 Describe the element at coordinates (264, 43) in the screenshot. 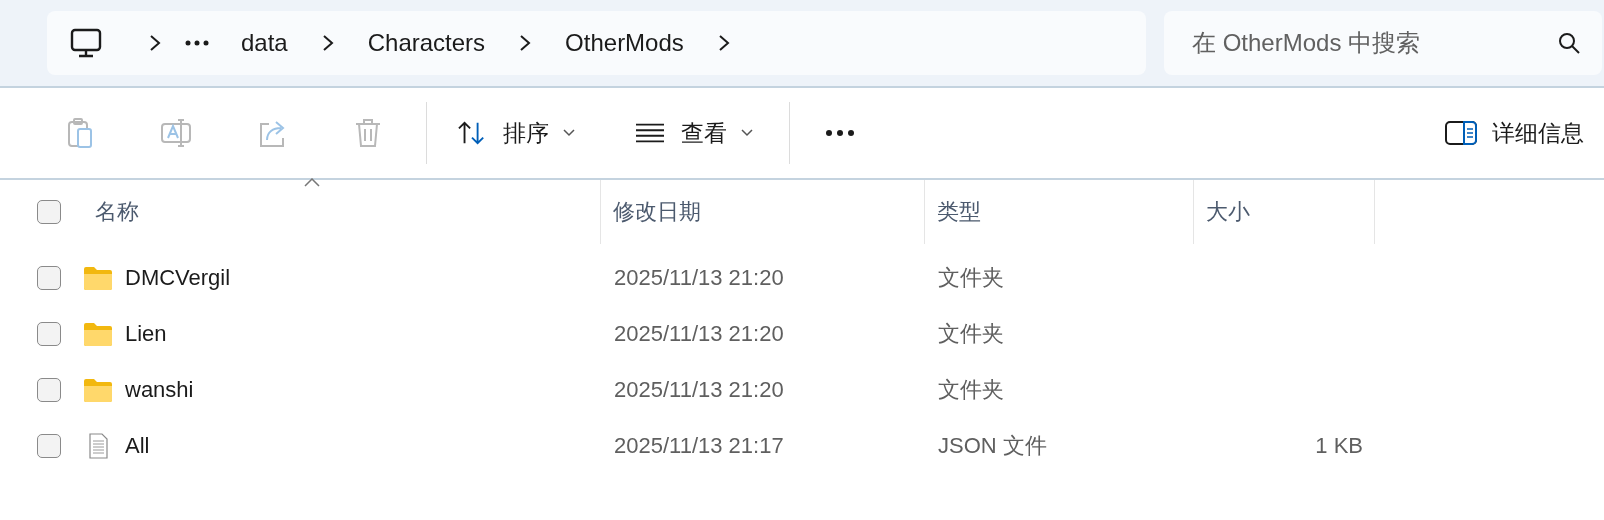

I see `breadcrumb-item: data` at that location.